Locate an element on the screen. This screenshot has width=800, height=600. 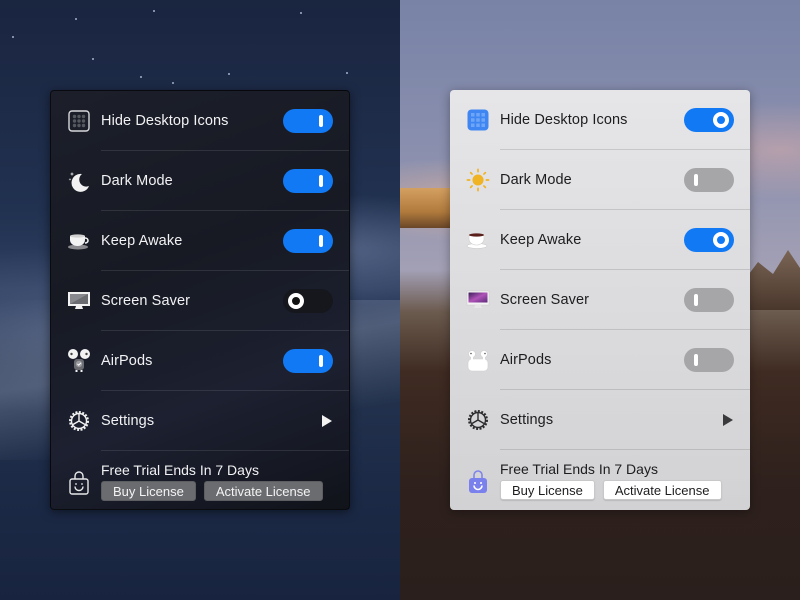
moon-icon is located at coordinates (79, 181).